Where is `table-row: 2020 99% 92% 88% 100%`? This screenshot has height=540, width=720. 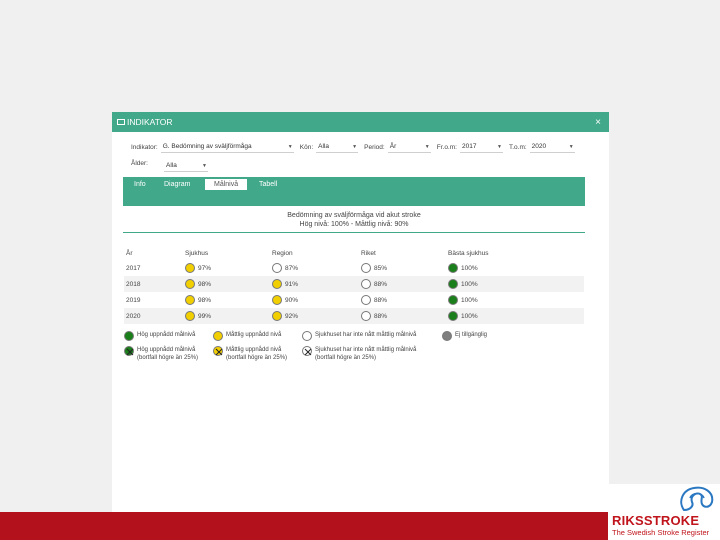
table-row: 2020 99% 92% 88% 100% is located at coordinates (354, 316).